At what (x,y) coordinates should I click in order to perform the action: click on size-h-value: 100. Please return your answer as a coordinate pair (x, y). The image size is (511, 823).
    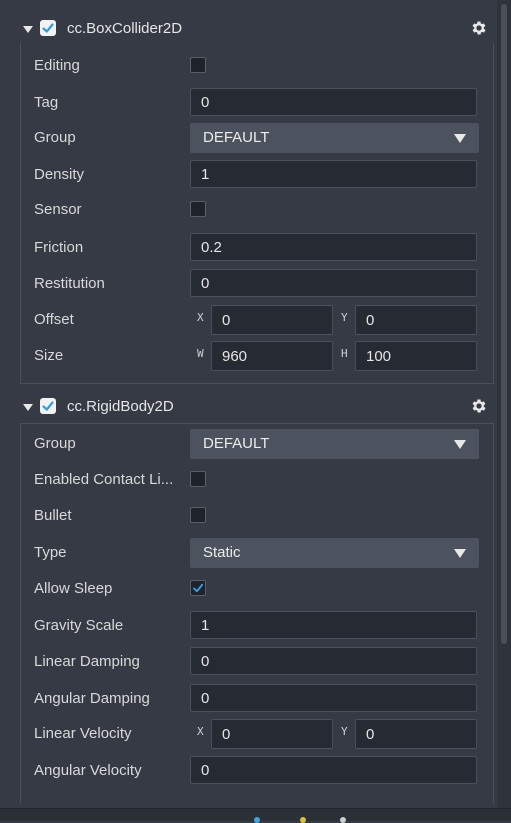
    Looking at the image, I should click on (379, 356).